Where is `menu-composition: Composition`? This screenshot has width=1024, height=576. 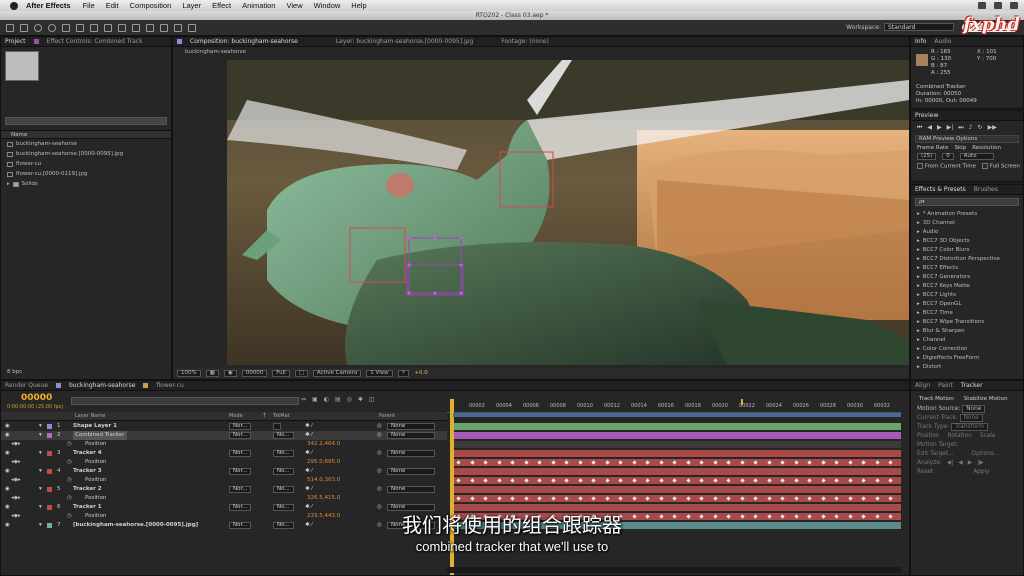 menu-composition: Composition is located at coordinates (151, 5).